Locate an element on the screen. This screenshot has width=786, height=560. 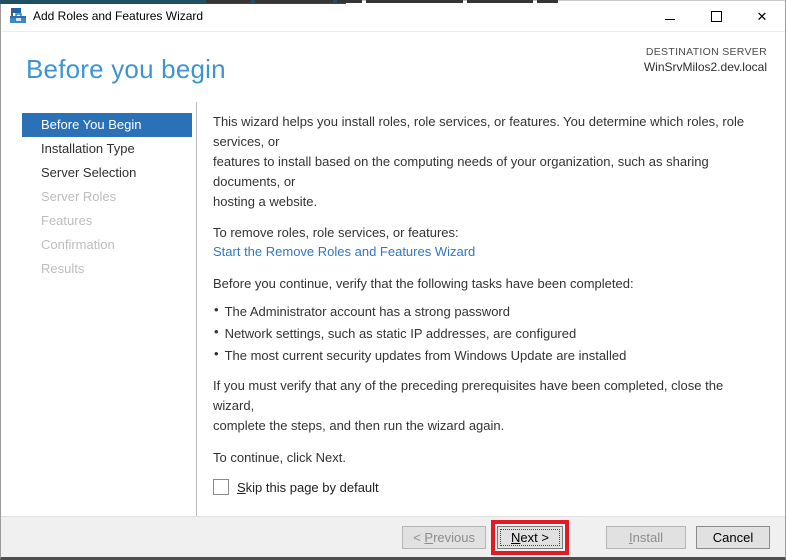
sidebar-item-confirmation: Confirmation is located at coordinates (78, 244).